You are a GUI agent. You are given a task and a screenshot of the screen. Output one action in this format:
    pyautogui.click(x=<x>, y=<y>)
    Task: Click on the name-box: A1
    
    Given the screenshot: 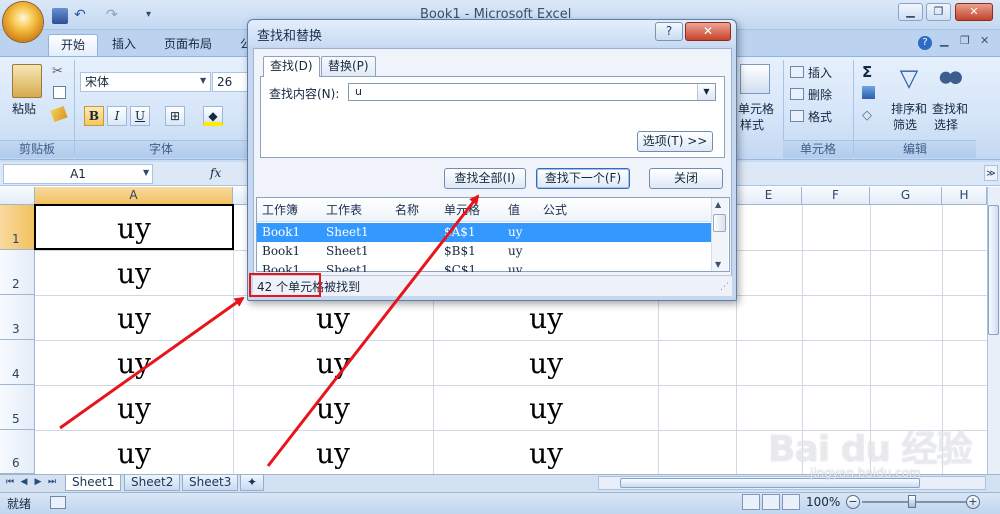 What is the action you would take?
    pyautogui.click(x=78, y=174)
    